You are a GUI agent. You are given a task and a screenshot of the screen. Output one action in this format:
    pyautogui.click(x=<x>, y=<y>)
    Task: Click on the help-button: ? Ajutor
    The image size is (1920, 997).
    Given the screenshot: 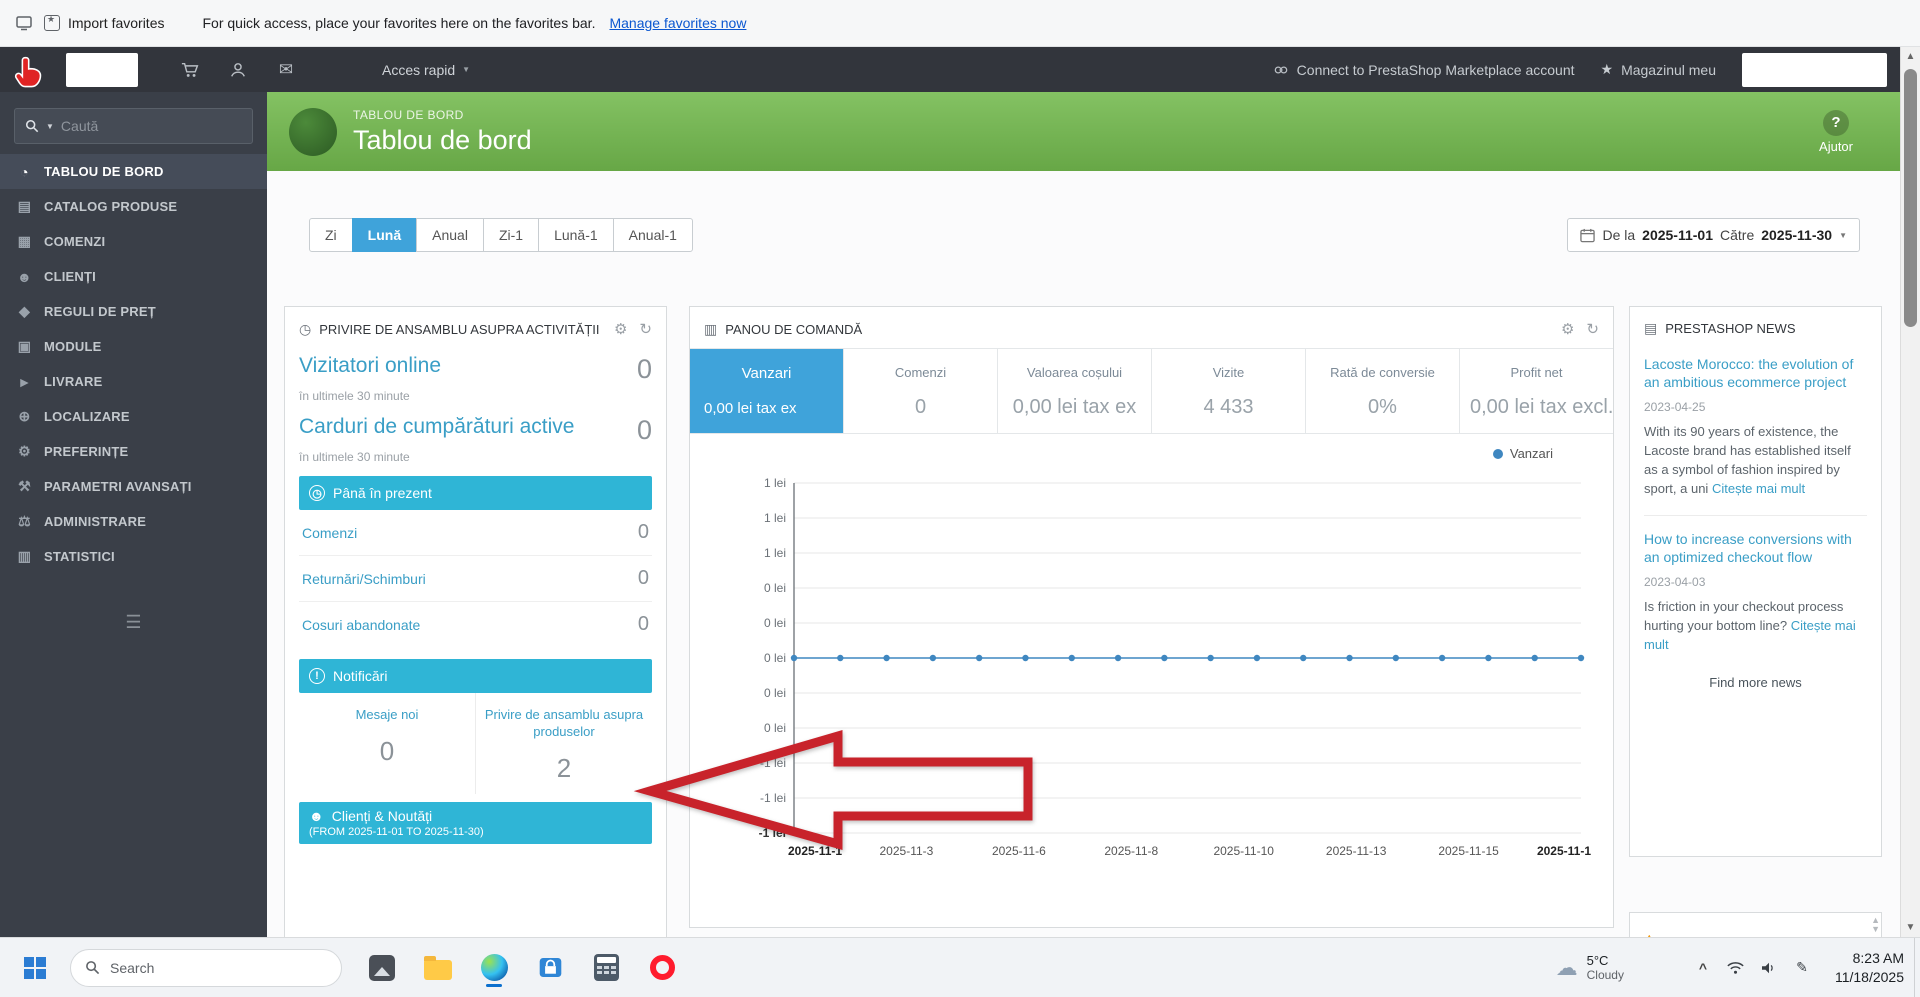 What is the action you would take?
    pyautogui.click(x=1836, y=131)
    